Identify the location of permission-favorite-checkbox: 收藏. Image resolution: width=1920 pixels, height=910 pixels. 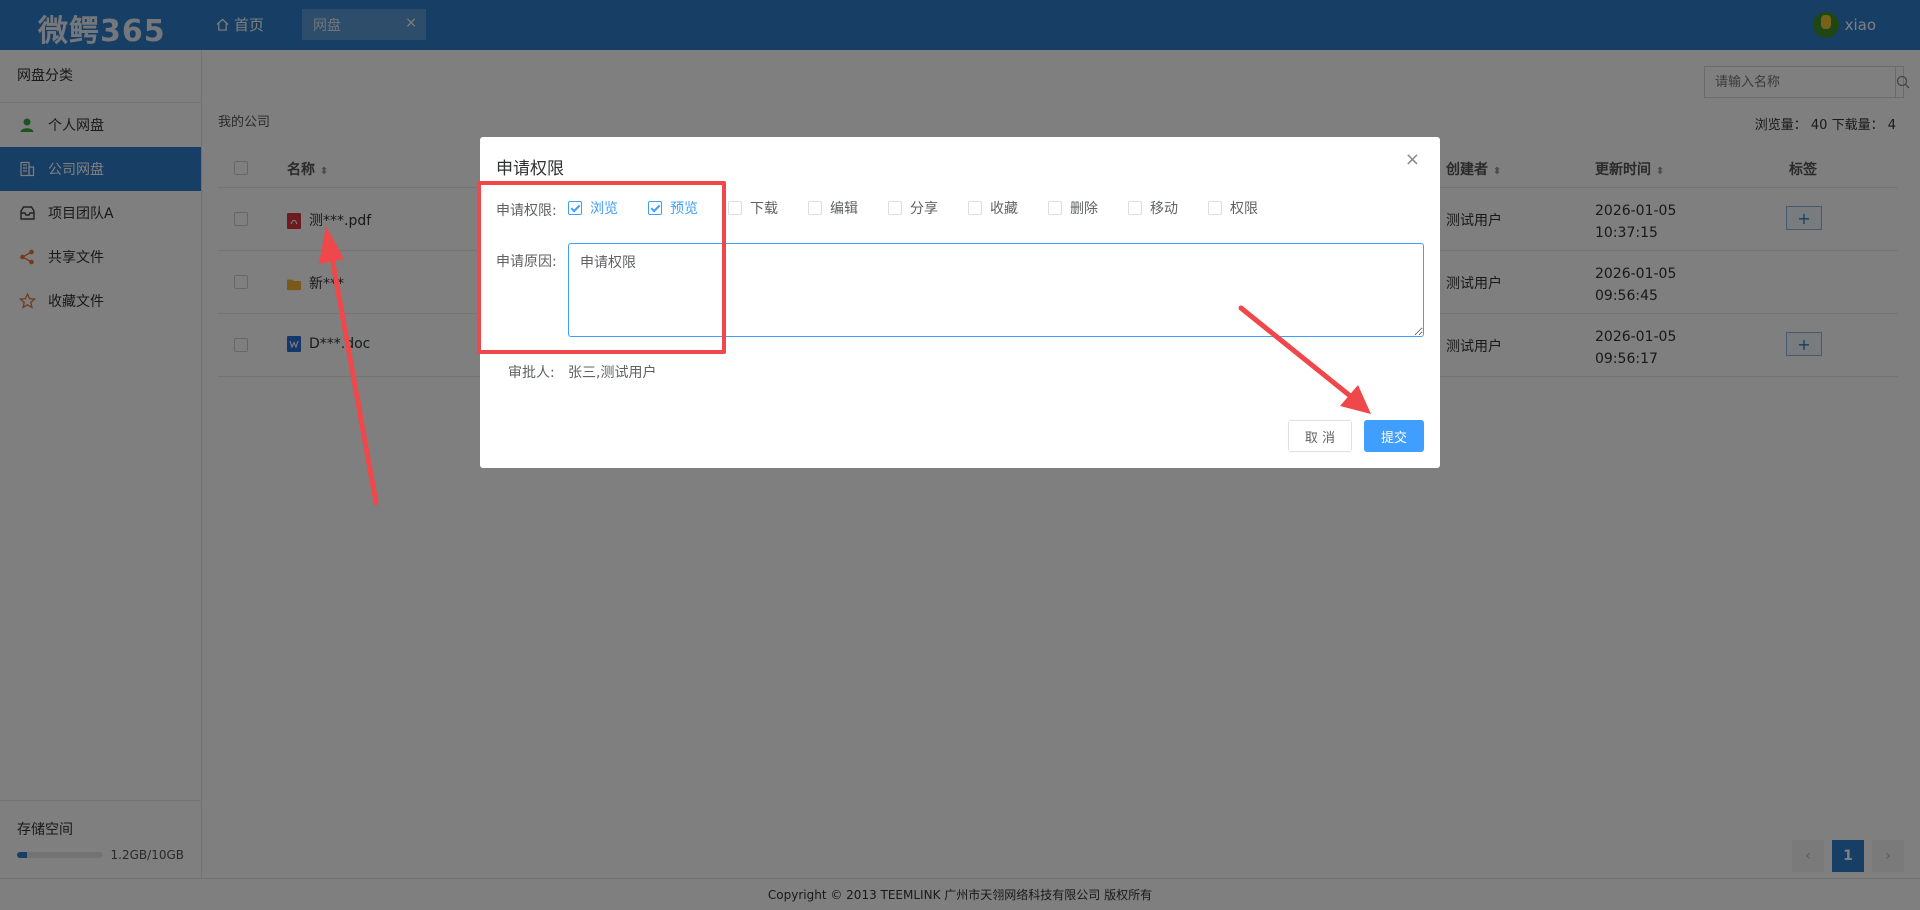
(1008, 208).